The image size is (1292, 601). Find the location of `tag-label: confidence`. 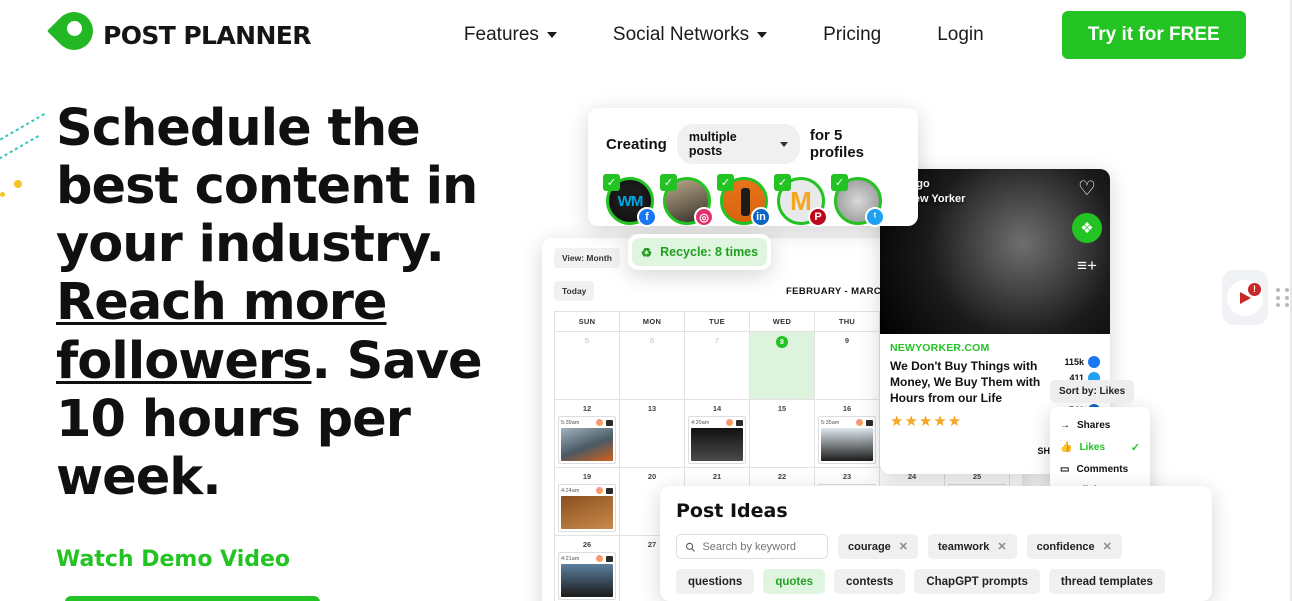

tag-label: confidence is located at coordinates (1065, 546).